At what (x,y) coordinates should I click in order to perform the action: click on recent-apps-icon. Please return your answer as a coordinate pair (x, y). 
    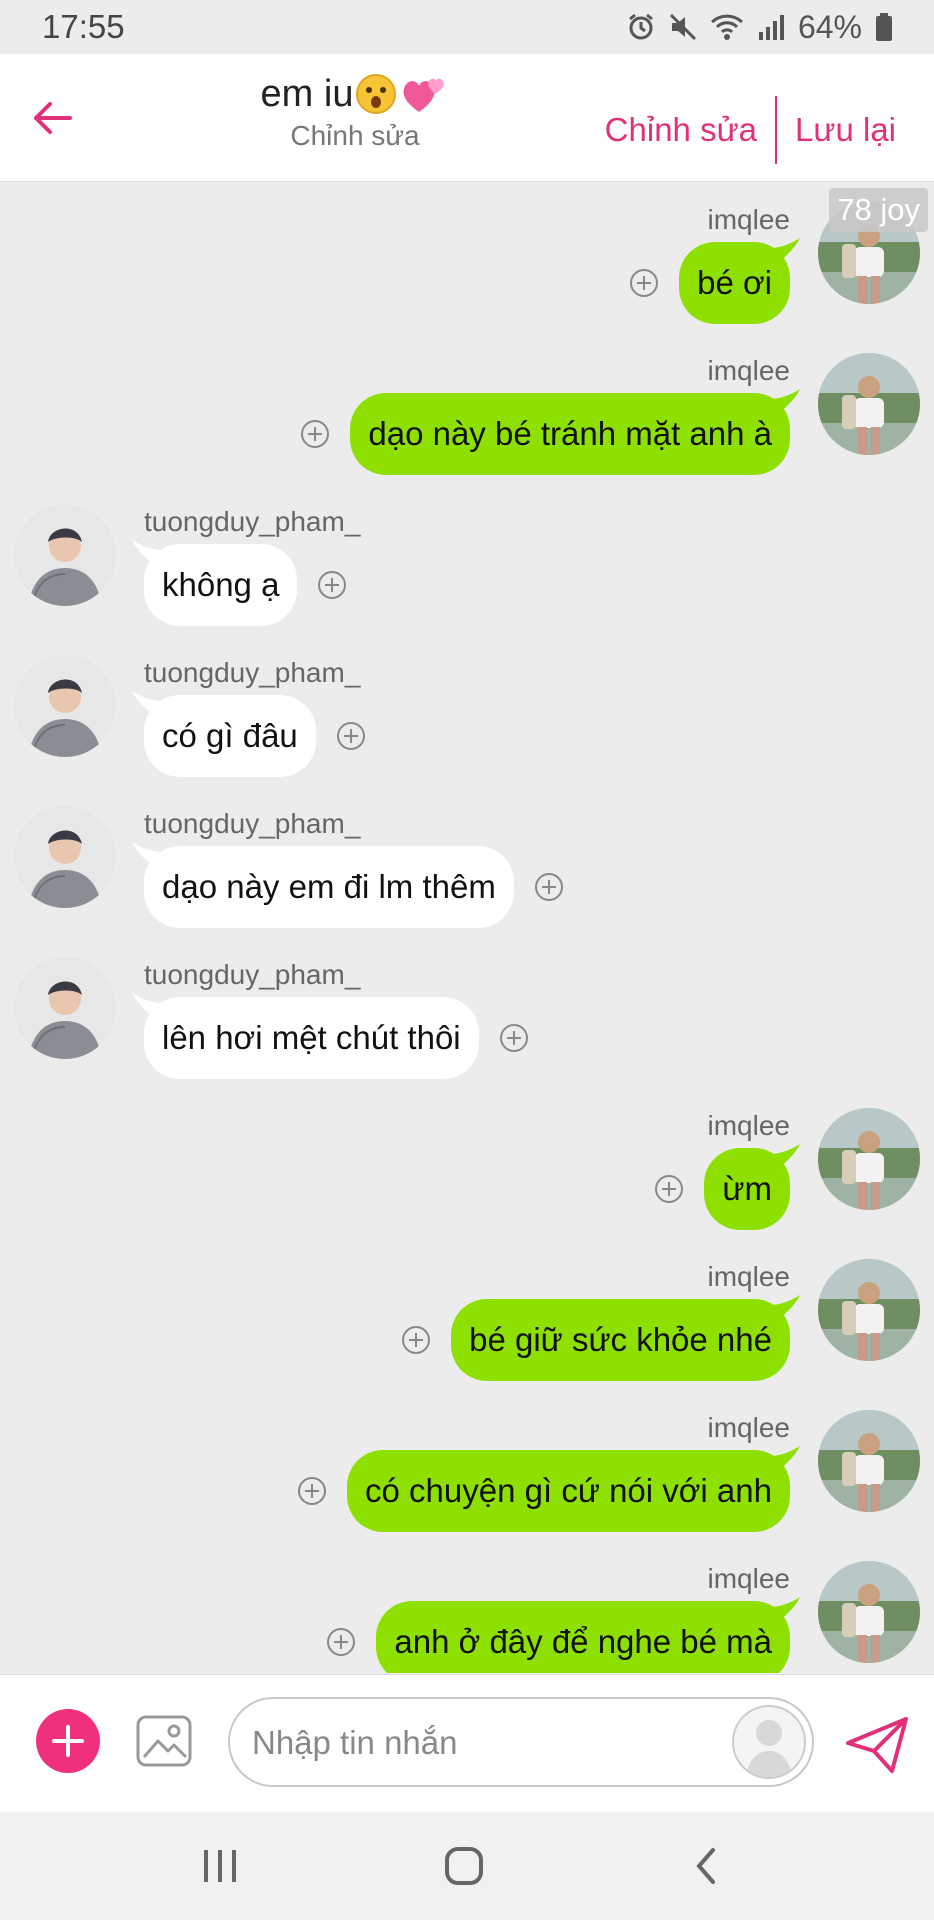
    Looking at the image, I should click on (220, 1866).